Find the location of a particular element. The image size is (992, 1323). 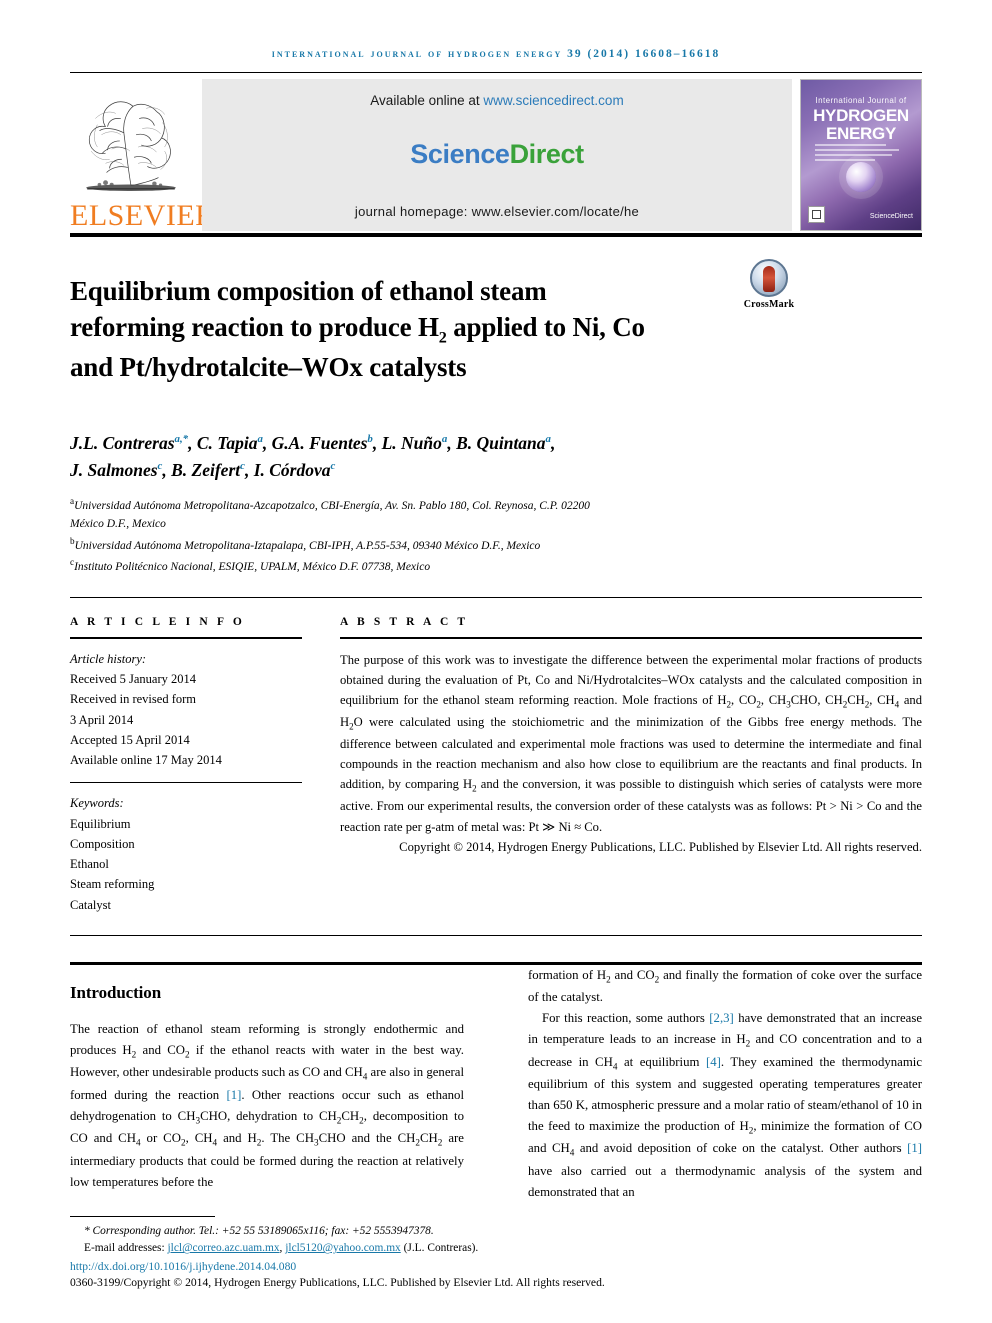

abstract-bottom-rule is located at coordinates (496, 935).